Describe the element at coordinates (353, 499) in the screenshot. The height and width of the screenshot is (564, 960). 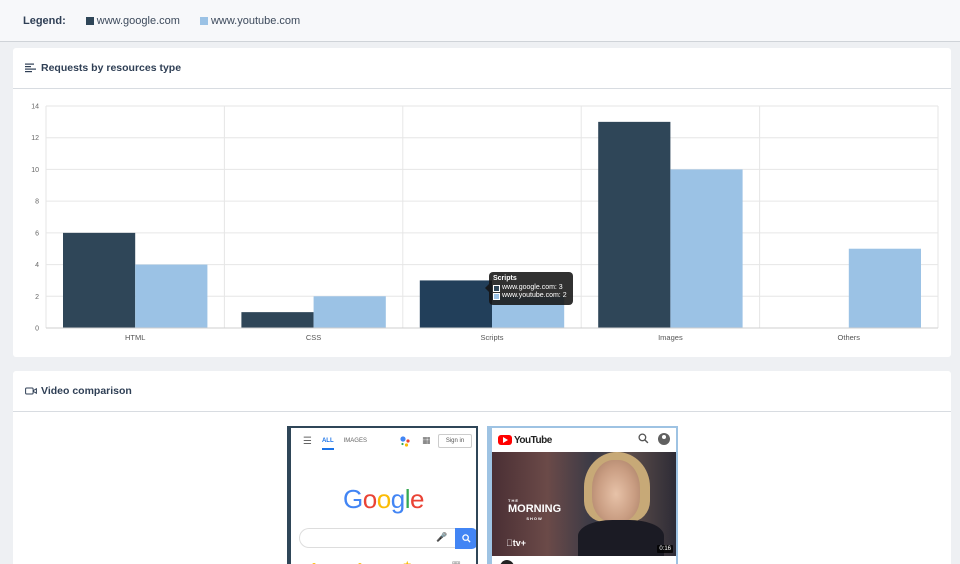
I see `google-logo-letter: G` at that location.